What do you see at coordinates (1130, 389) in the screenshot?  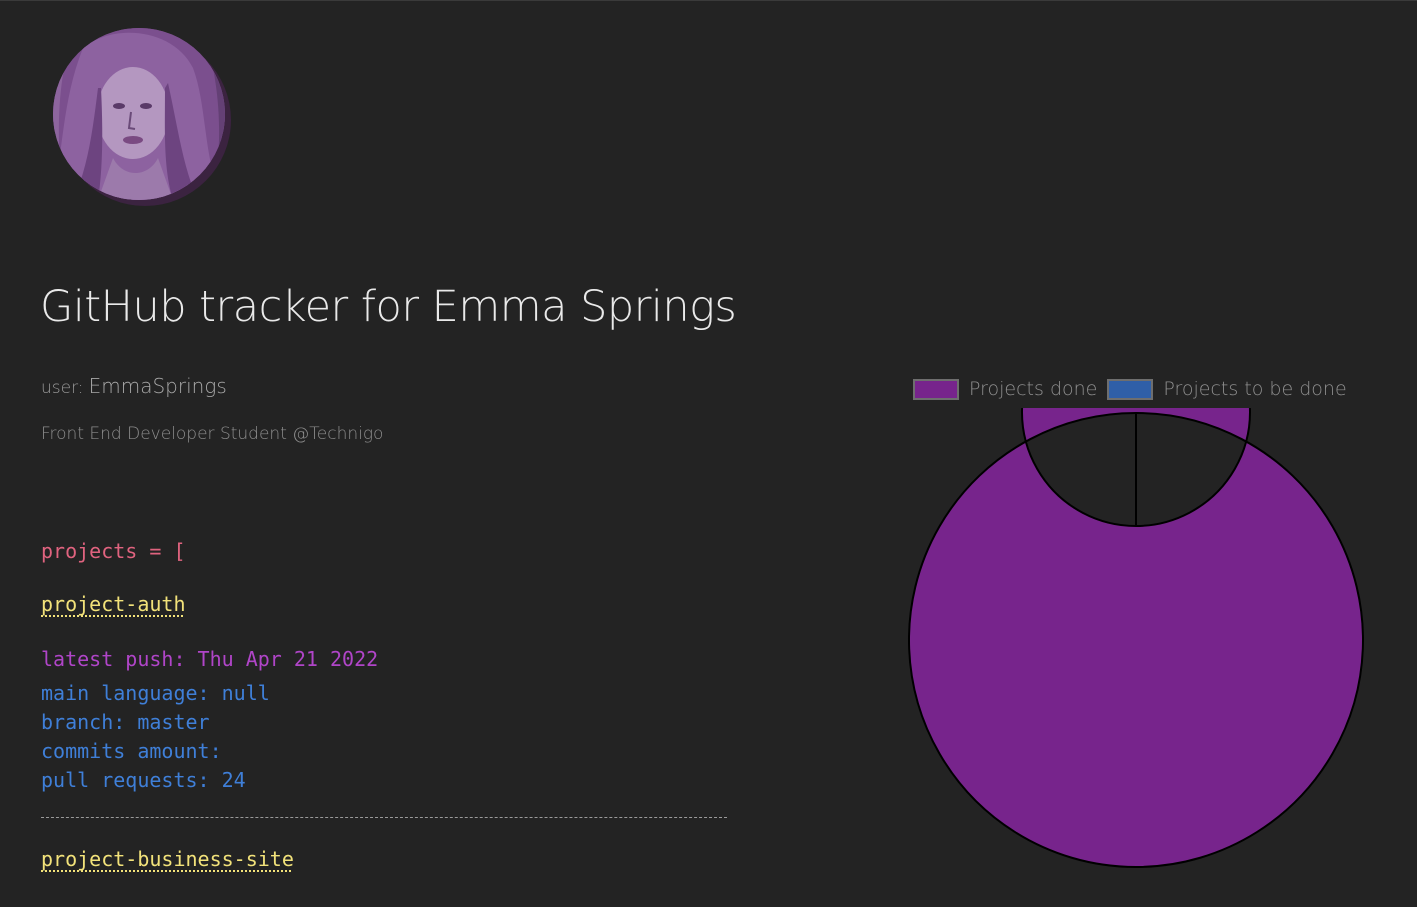 I see `legend-swatch-todo` at bounding box center [1130, 389].